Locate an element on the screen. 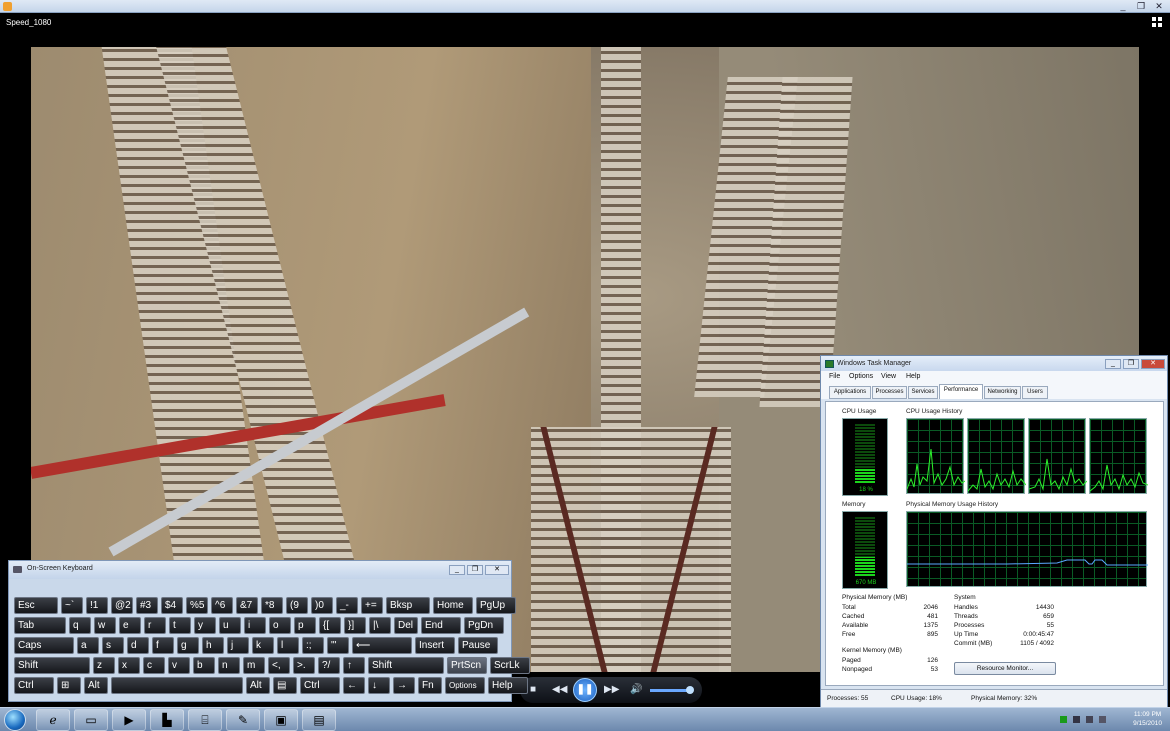 This screenshot has width=1170, height=731. key-c: c is located at coordinates (154, 665).